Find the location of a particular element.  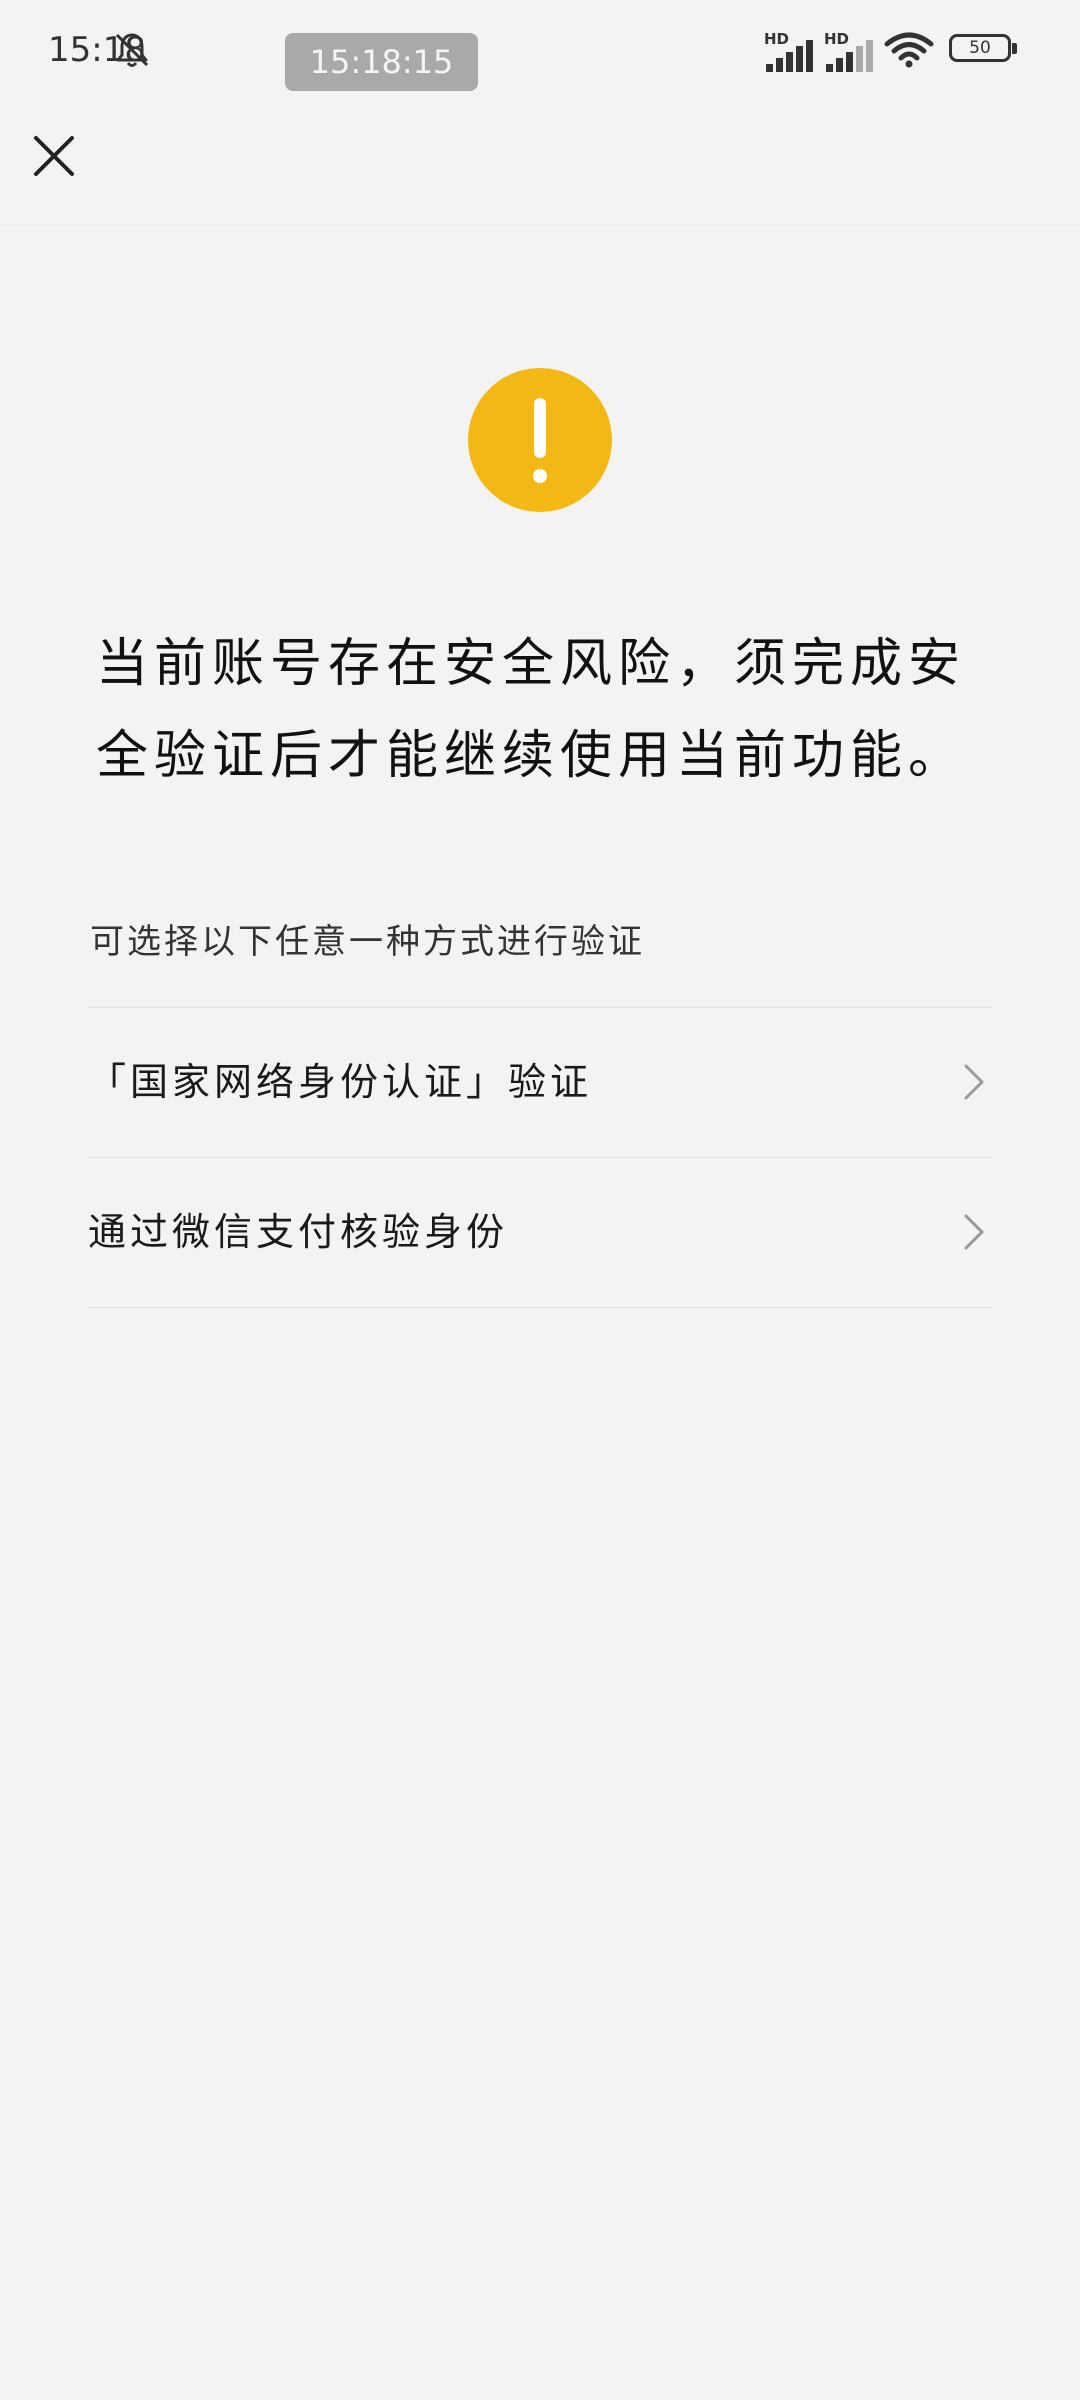

security-warning-message: 当前账号存在安全风险，须完成安 全验证后才能继续使用当前功能。 is located at coordinates (546, 710).